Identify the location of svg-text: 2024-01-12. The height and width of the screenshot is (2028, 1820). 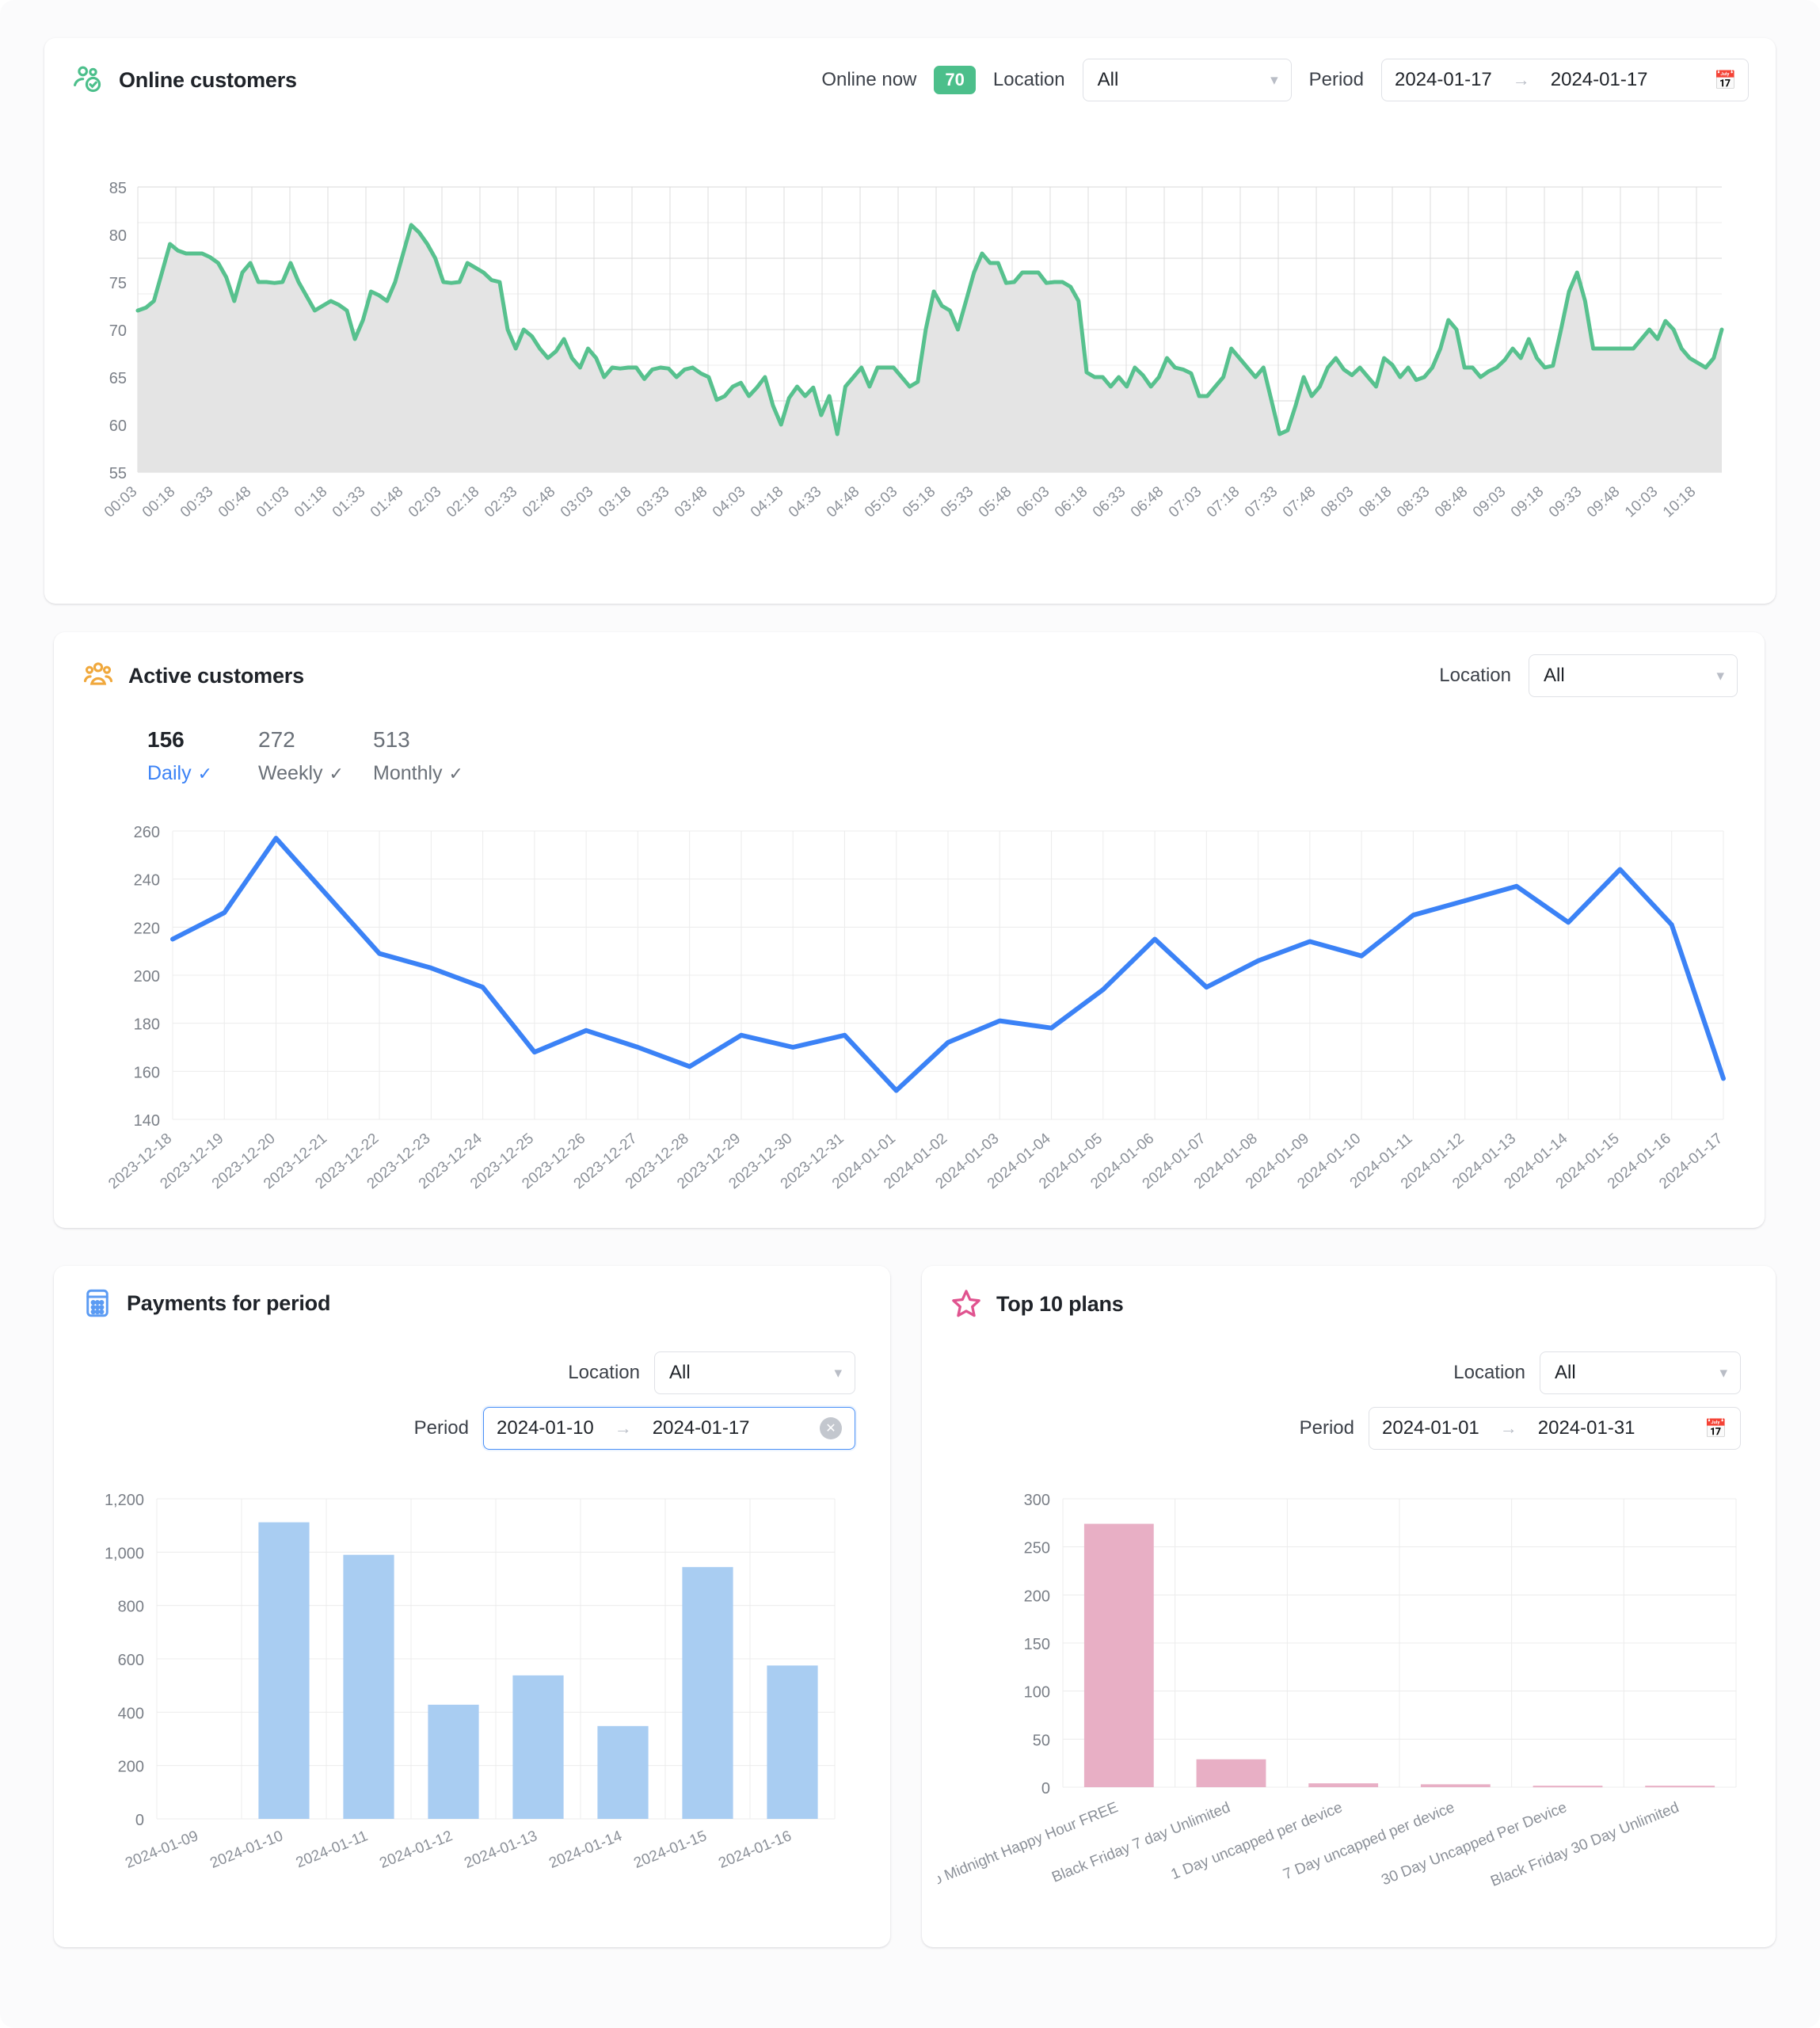
(416, 1850).